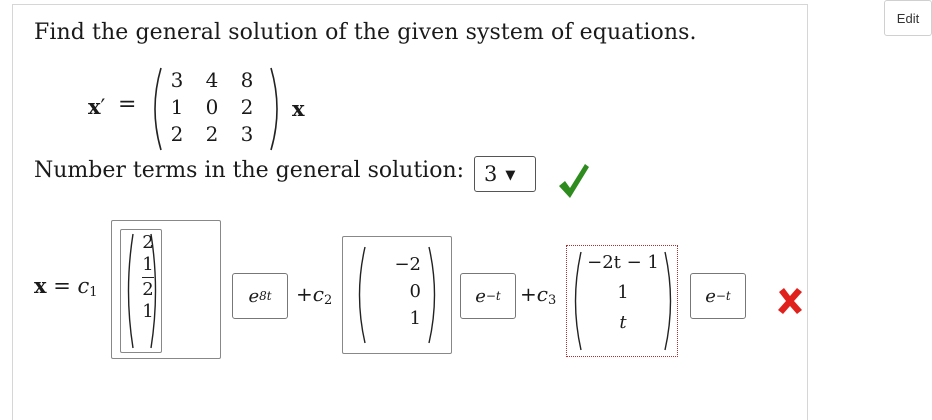 The image size is (932, 420). I want to click on vector-entry: 1, so click(415, 318).